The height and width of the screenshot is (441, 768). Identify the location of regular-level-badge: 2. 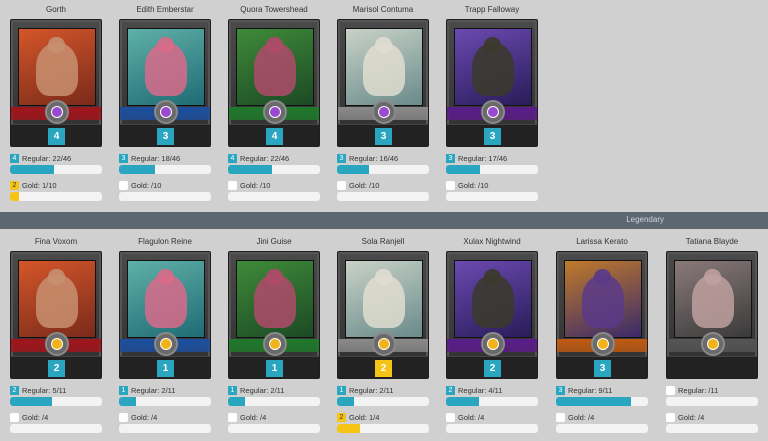
(14, 390).